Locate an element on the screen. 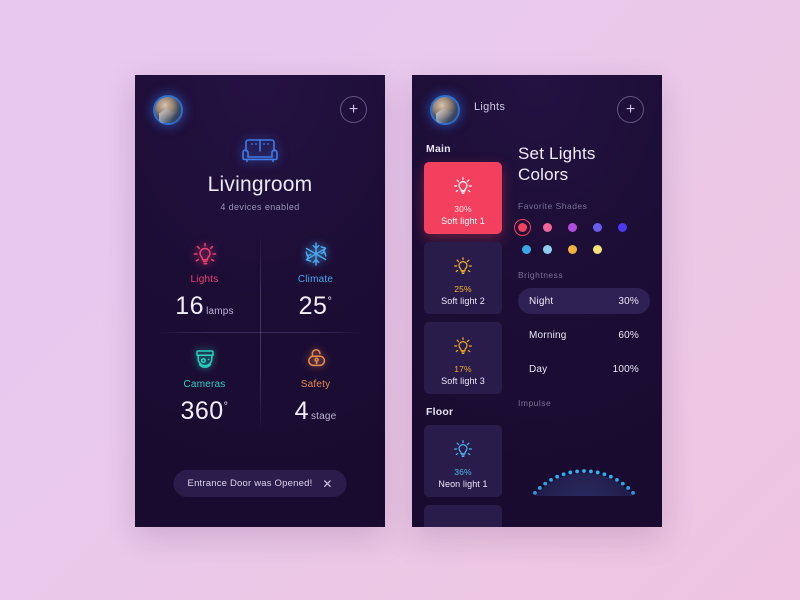  tile-number: 360 is located at coordinates (202, 411).